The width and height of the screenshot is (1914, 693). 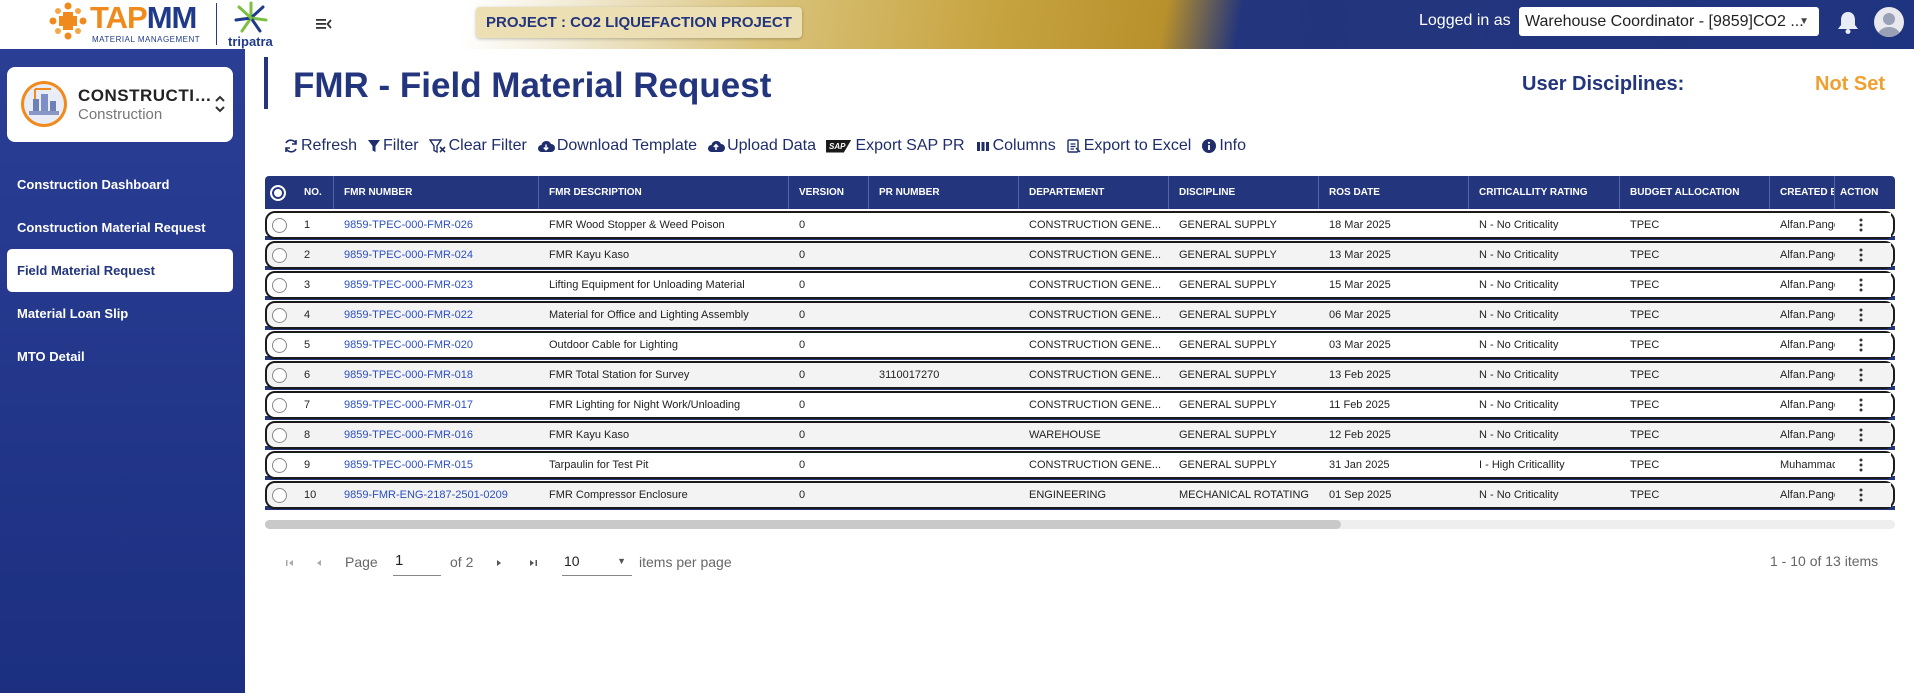 I want to click on cell-fmr-number: 9859-TPEC-000-FMR-020, so click(x=436, y=345).